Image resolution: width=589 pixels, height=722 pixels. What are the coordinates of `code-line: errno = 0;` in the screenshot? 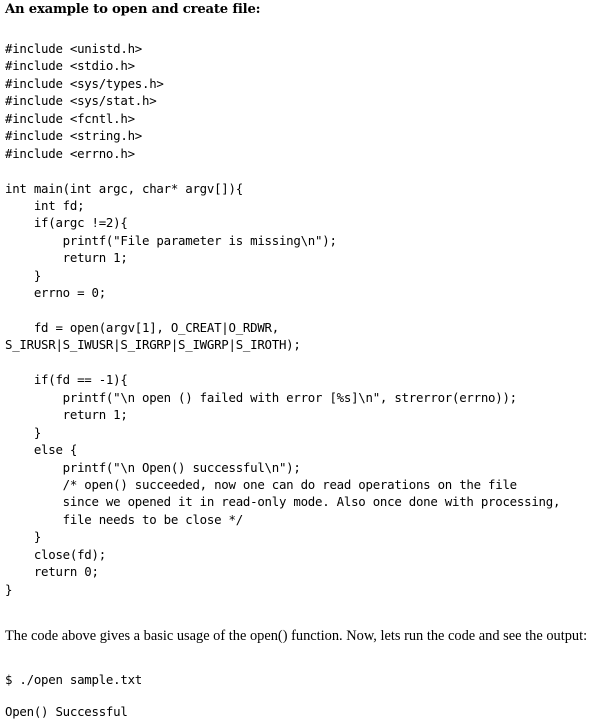 It's located at (55, 293).